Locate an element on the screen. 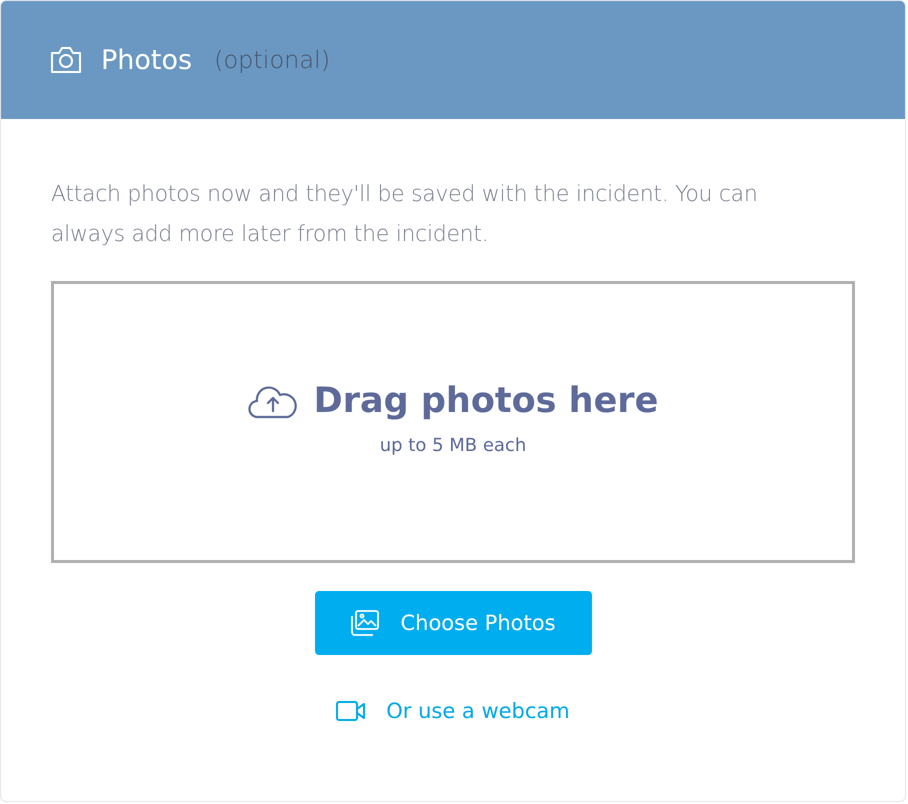 The image size is (908, 804). choose-photos-button: Choose Photos is located at coordinates (453, 623).